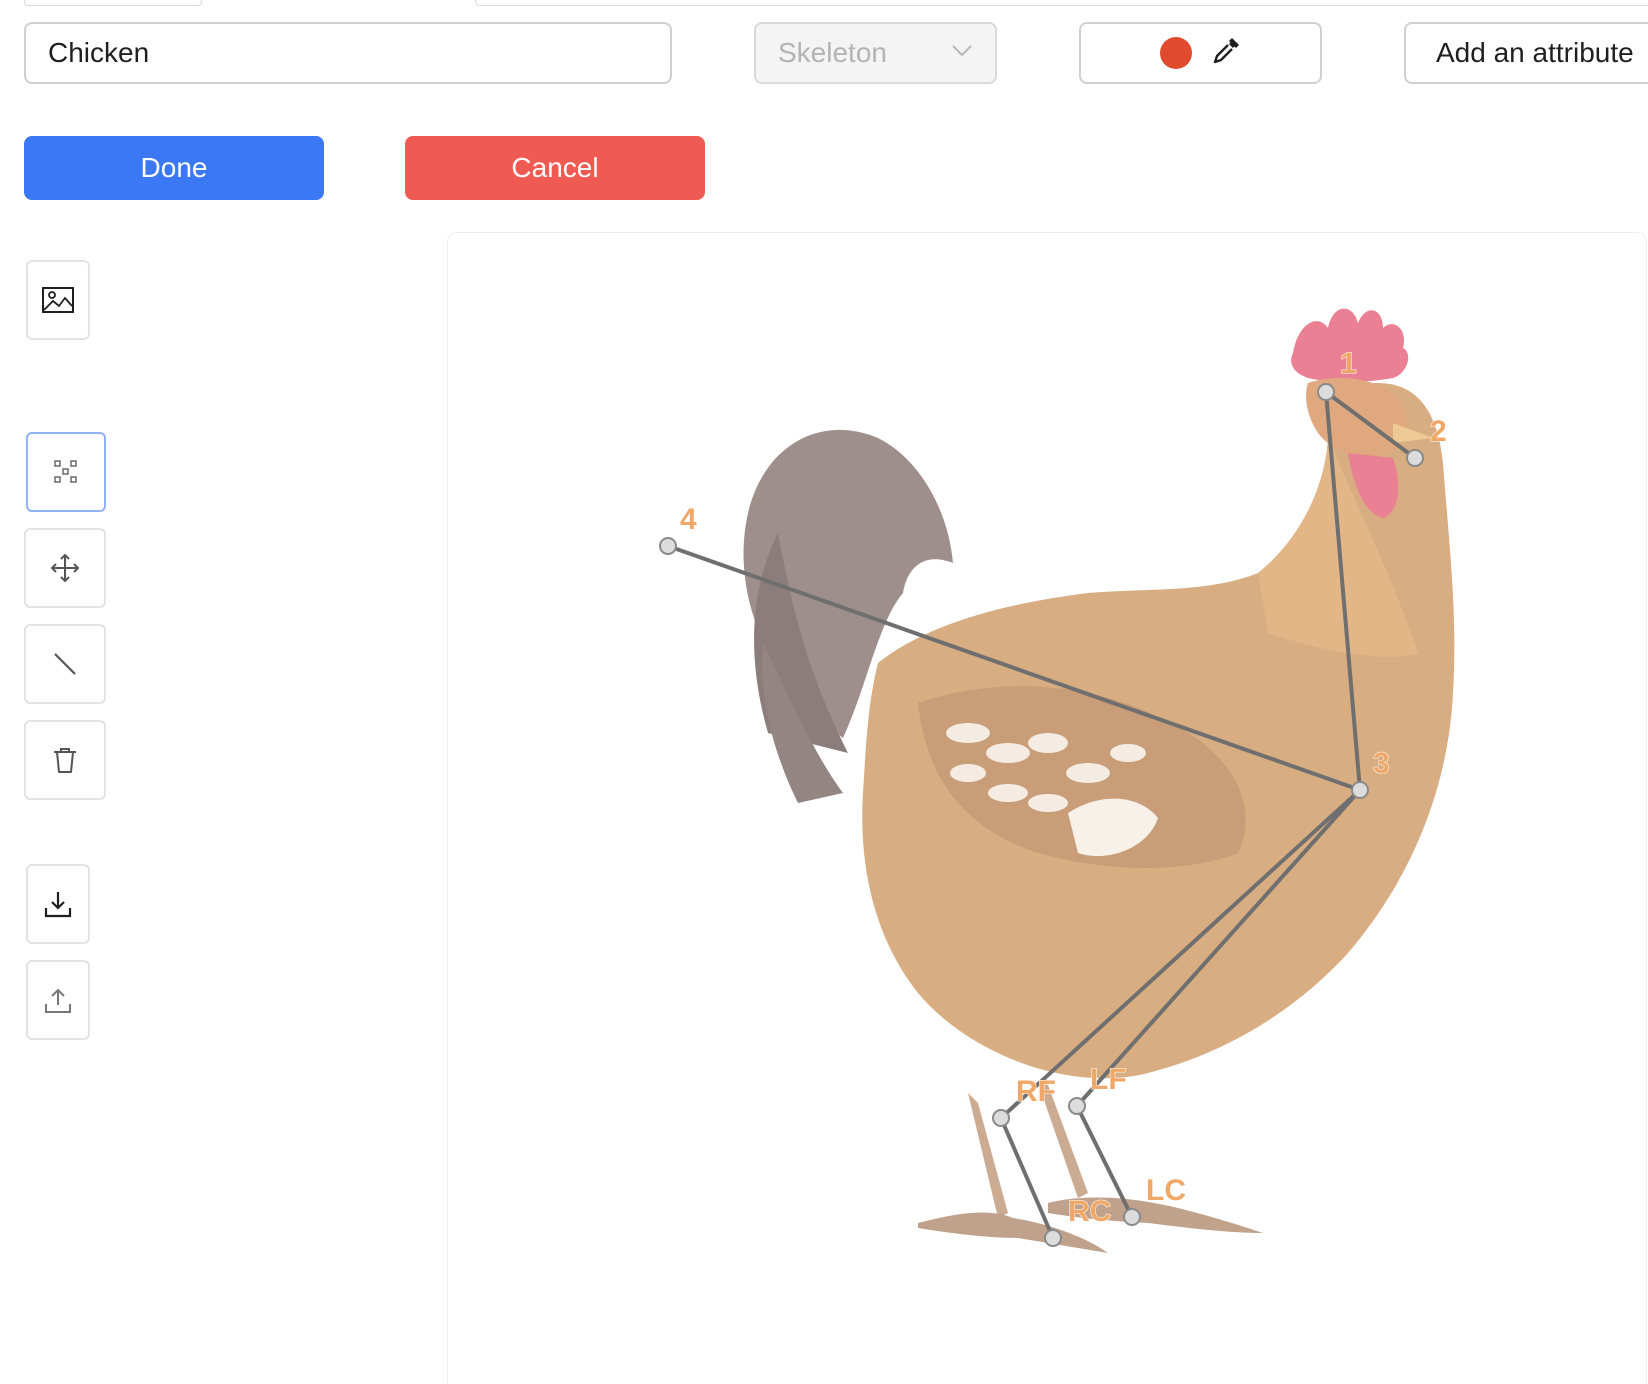 This screenshot has width=1648, height=1384. What do you see at coordinates (1036, 1091) in the screenshot?
I see `keypoint-label-RF: RF` at bounding box center [1036, 1091].